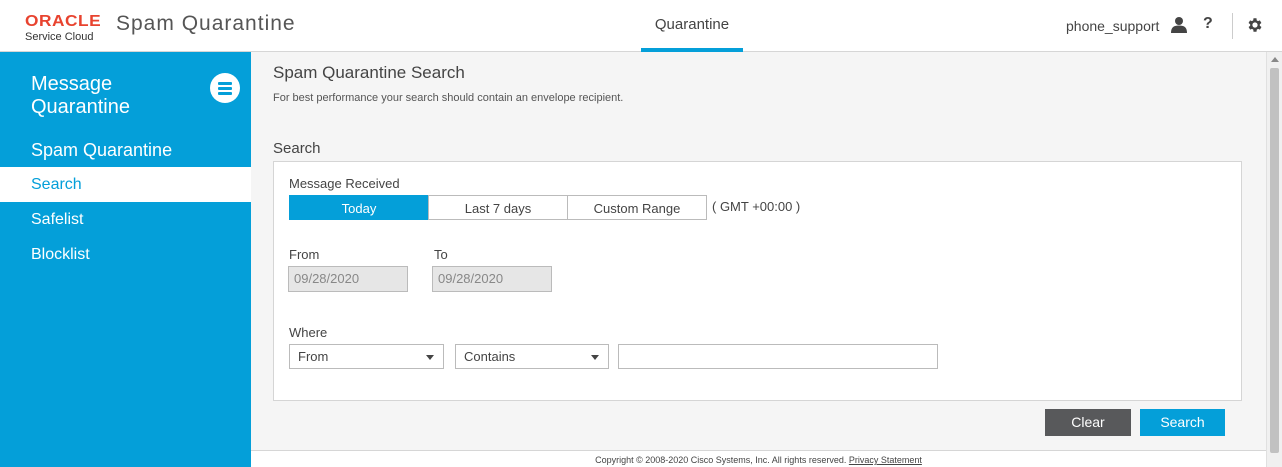 The image size is (1282, 467). I want to click on username-link: phone_support, so click(1112, 26).